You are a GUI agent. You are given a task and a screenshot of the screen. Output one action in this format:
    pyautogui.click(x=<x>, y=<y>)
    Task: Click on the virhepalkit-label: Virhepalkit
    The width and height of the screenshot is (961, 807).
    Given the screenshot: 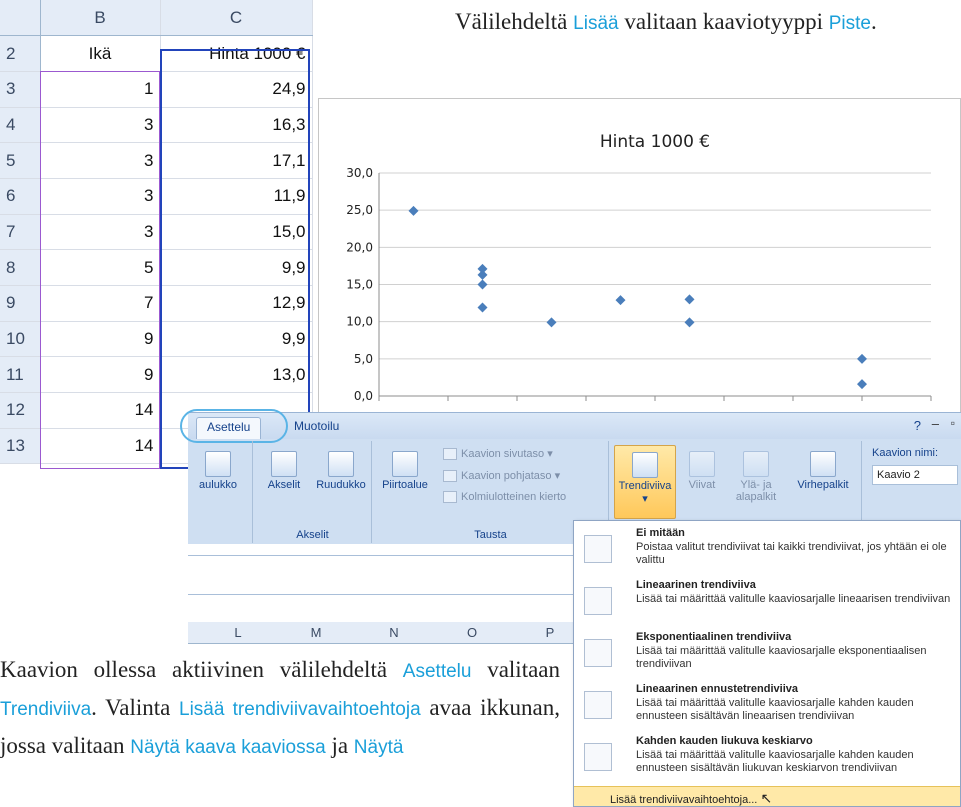 What is the action you would take?
    pyautogui.click(x=823, y=485)
    